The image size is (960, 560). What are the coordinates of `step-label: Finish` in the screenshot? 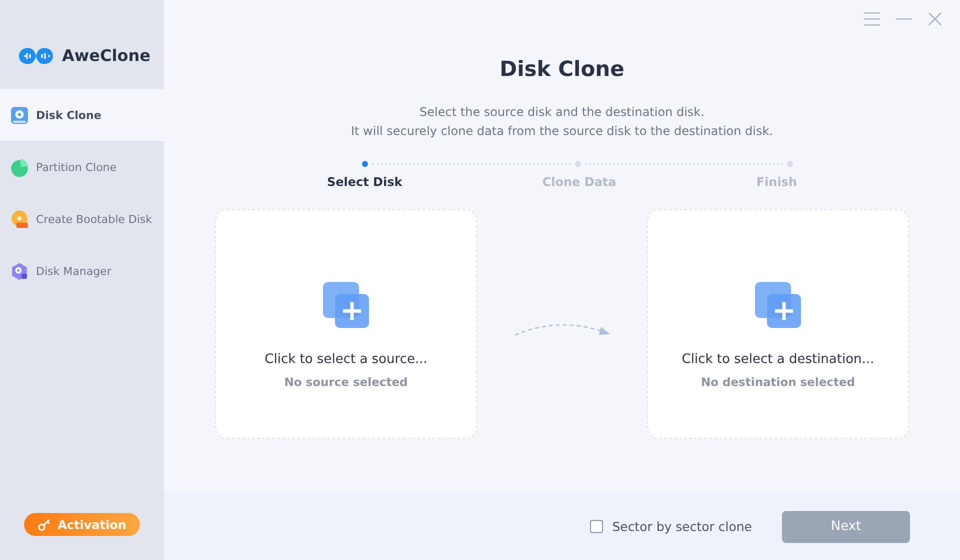 It's located at (776, 182).